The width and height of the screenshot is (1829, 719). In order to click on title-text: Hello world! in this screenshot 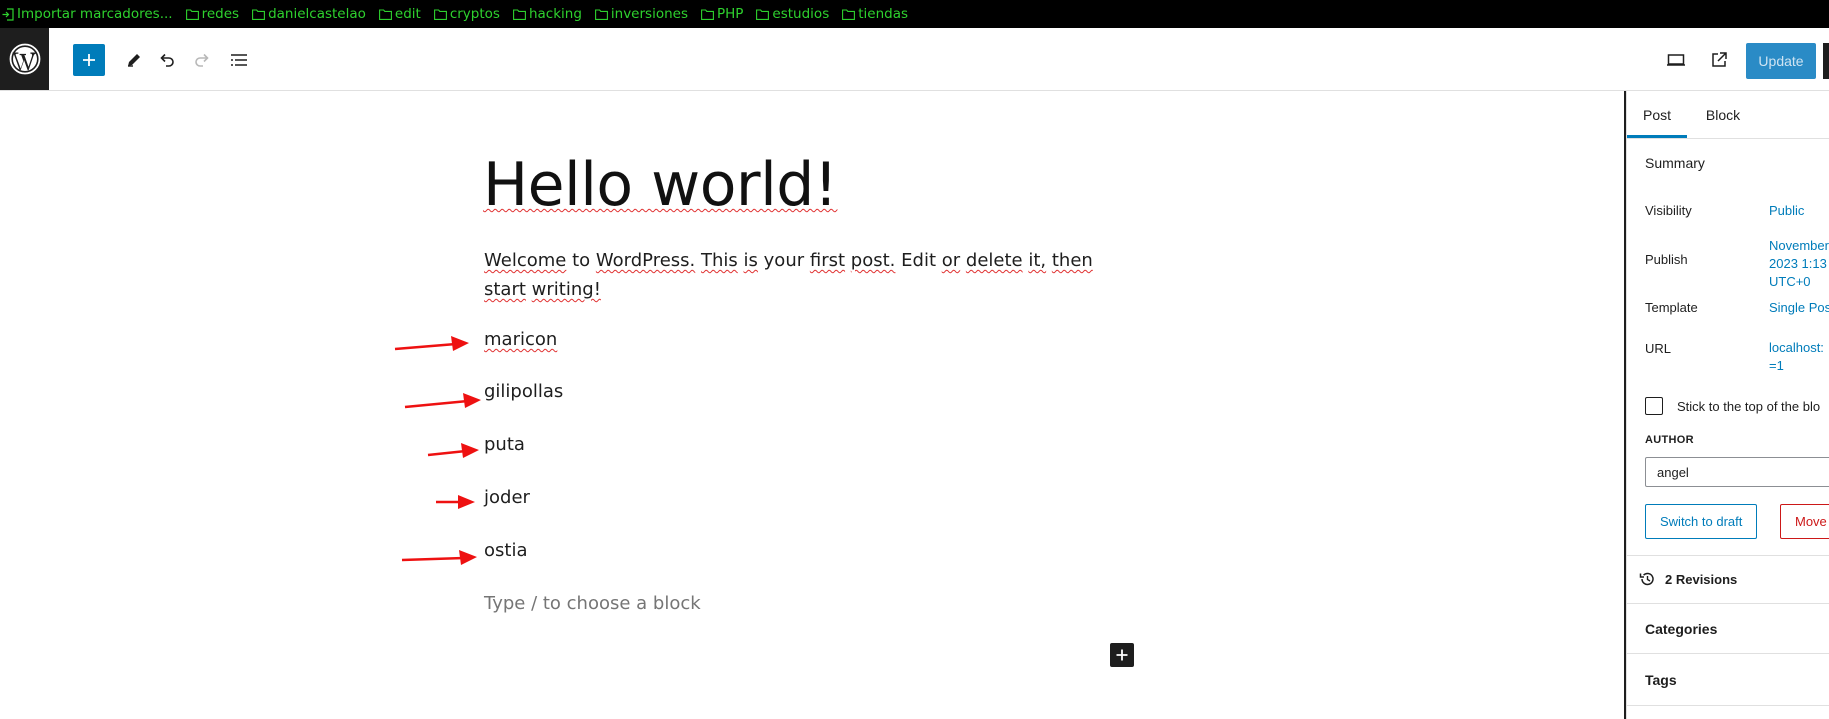, I will do `click(660, 185)`.